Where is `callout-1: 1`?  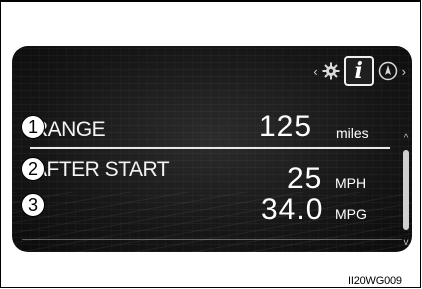 callout-1: 1 is located at coordinates (33, 127).